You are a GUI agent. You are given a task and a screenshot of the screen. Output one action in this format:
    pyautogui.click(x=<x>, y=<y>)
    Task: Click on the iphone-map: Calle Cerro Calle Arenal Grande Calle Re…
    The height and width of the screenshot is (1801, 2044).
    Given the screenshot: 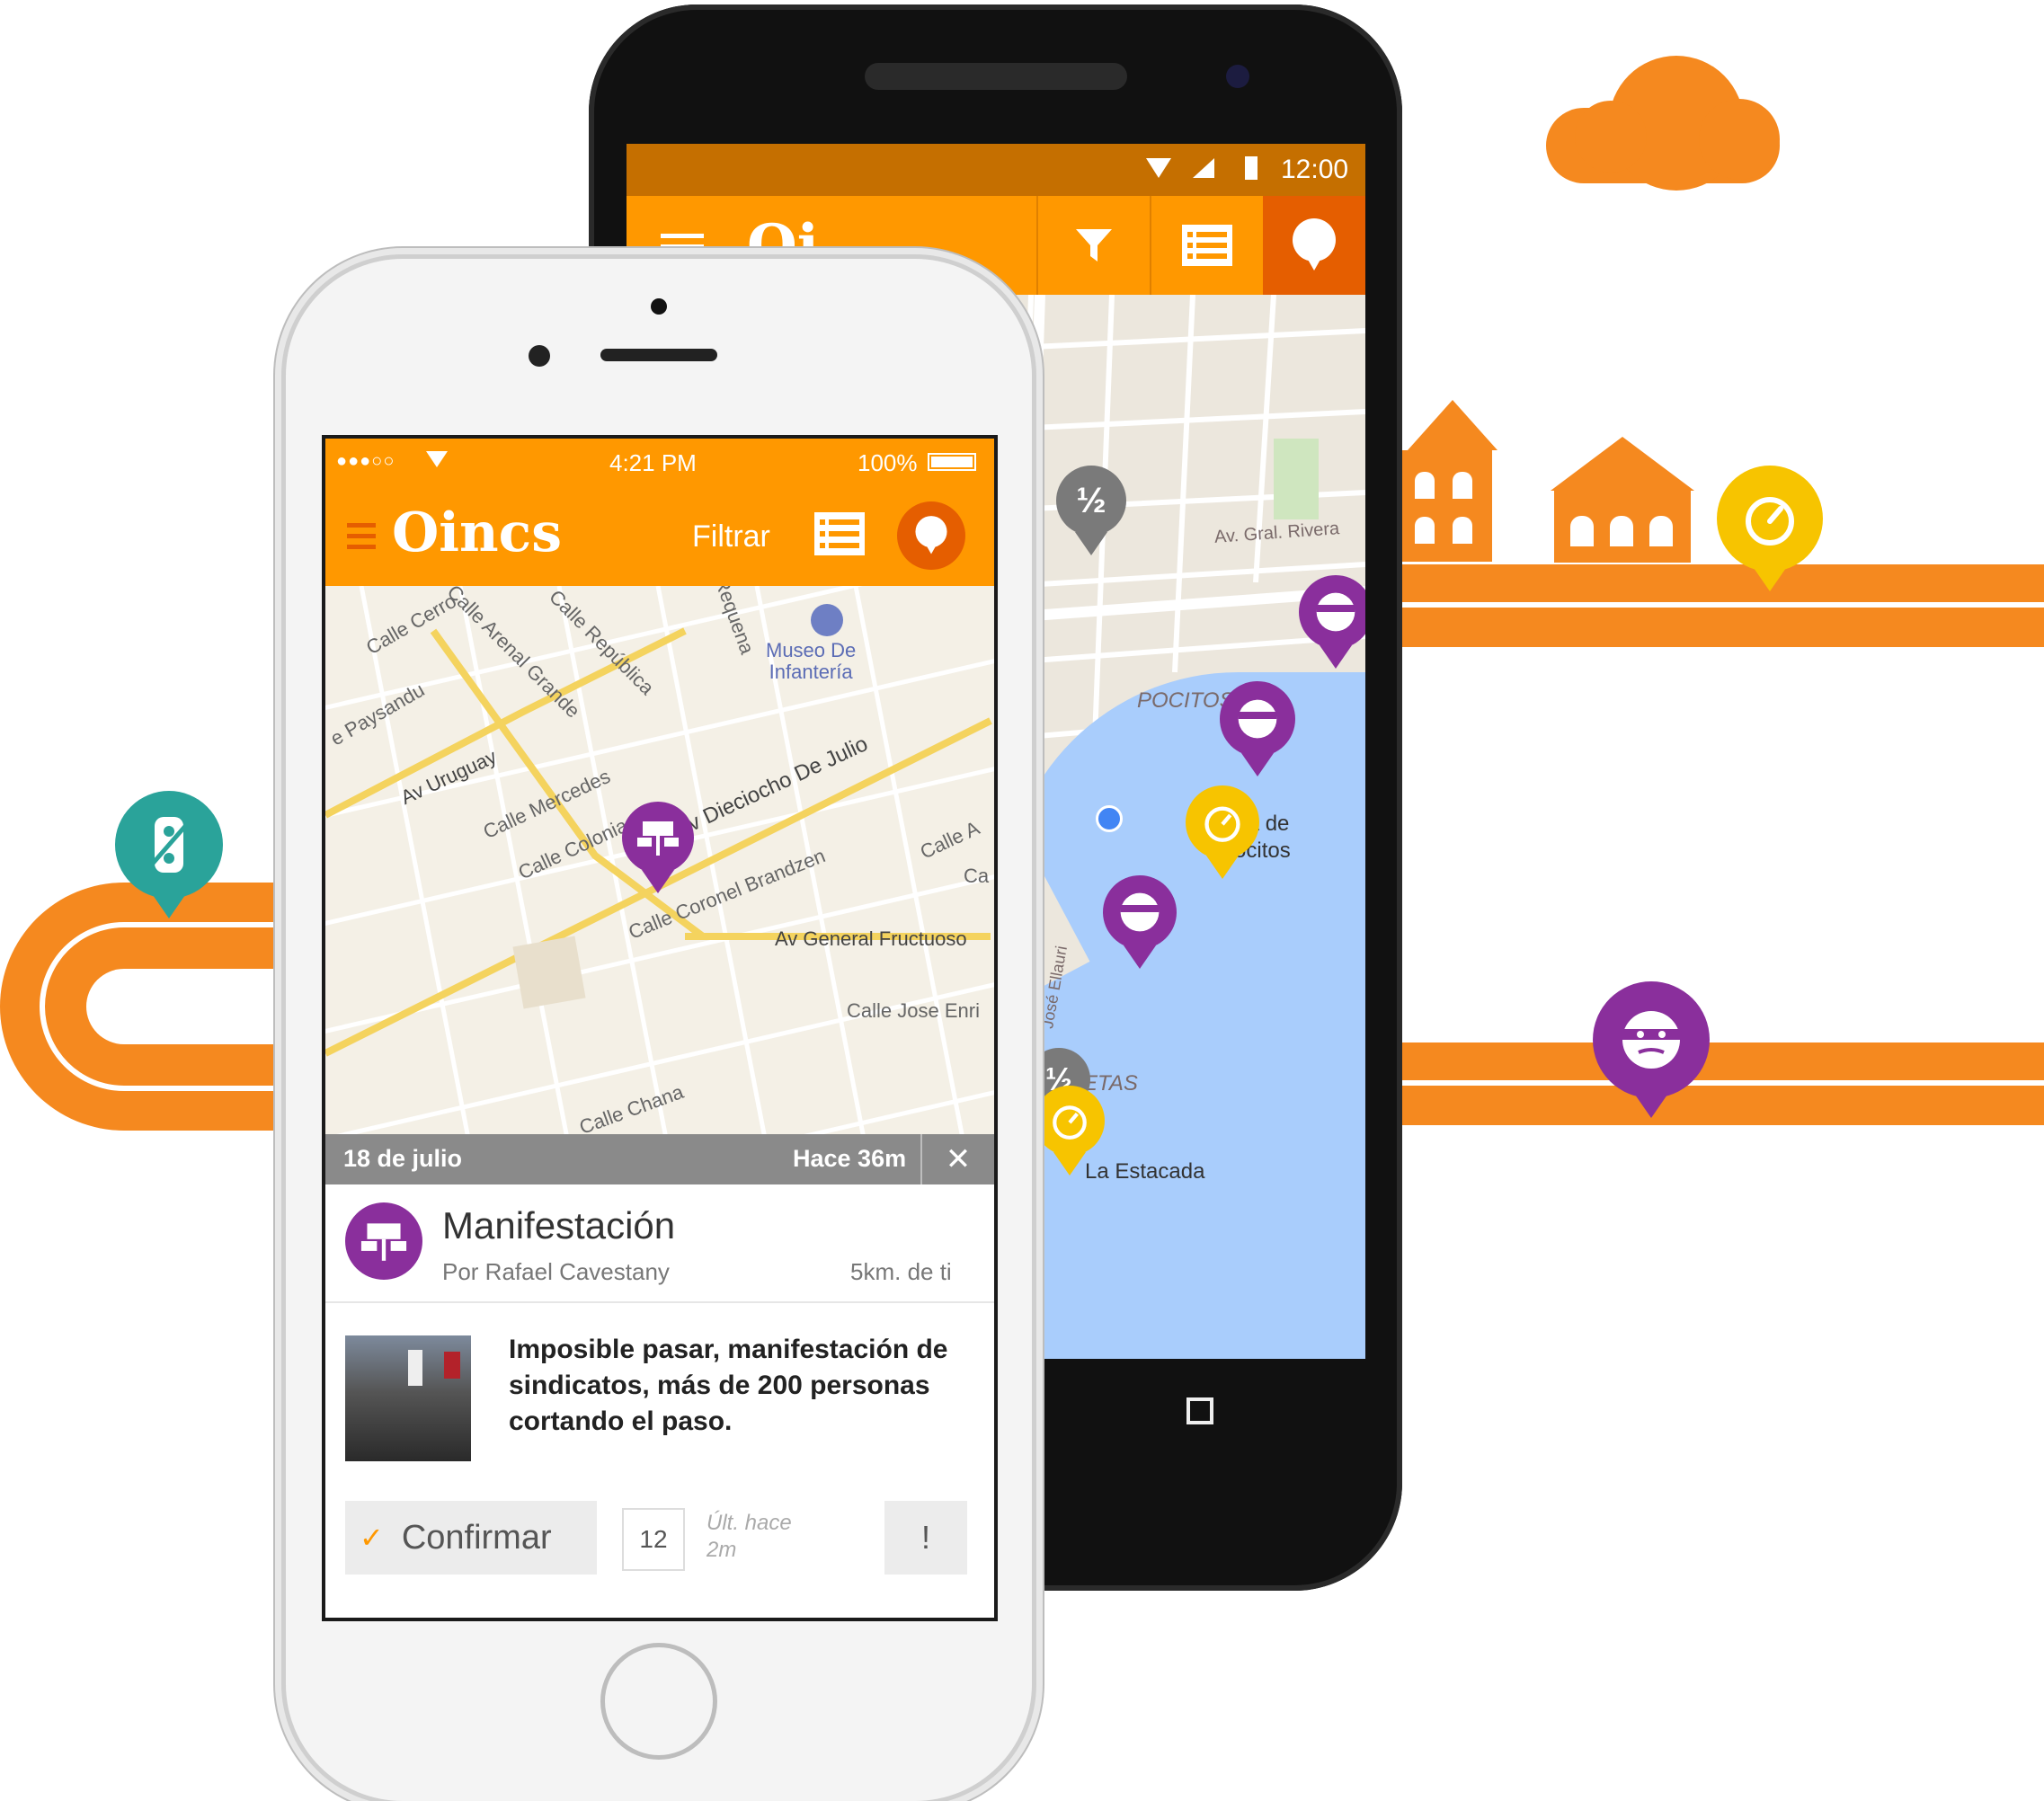 What is the action you would take?
    pyautogui.click(x=659, y=864)
    